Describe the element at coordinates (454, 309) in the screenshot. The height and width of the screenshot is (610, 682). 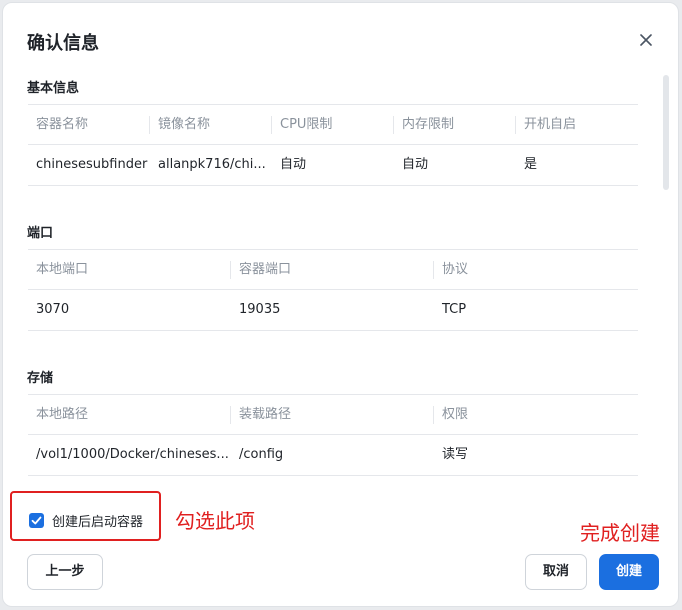
I see `cell-protocol: TCP` at that location.